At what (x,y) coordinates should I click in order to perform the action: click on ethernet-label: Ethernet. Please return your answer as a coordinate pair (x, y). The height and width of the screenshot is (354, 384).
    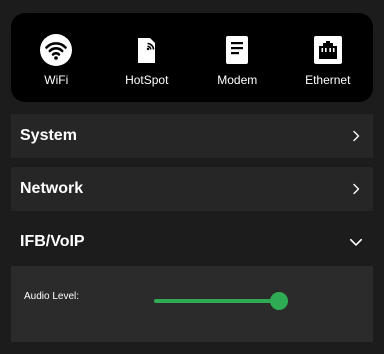
    Looking at the image, I should click on (328, 80).